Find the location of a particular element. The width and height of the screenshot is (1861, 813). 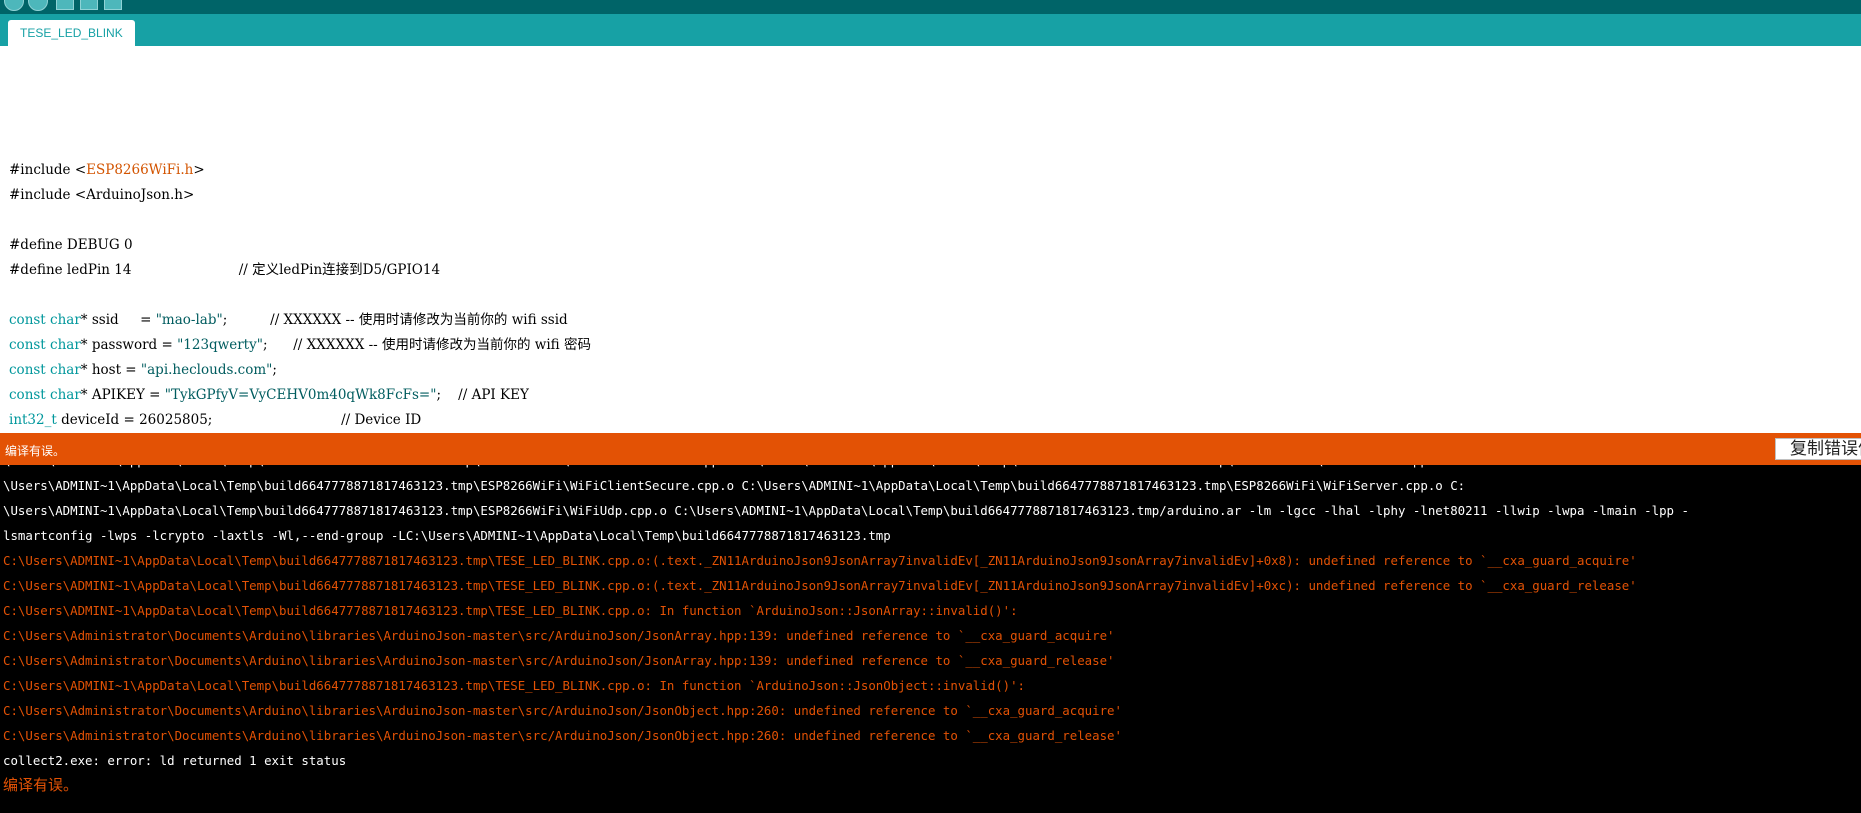

code-token: * password = is located at coordinates (129, 345).